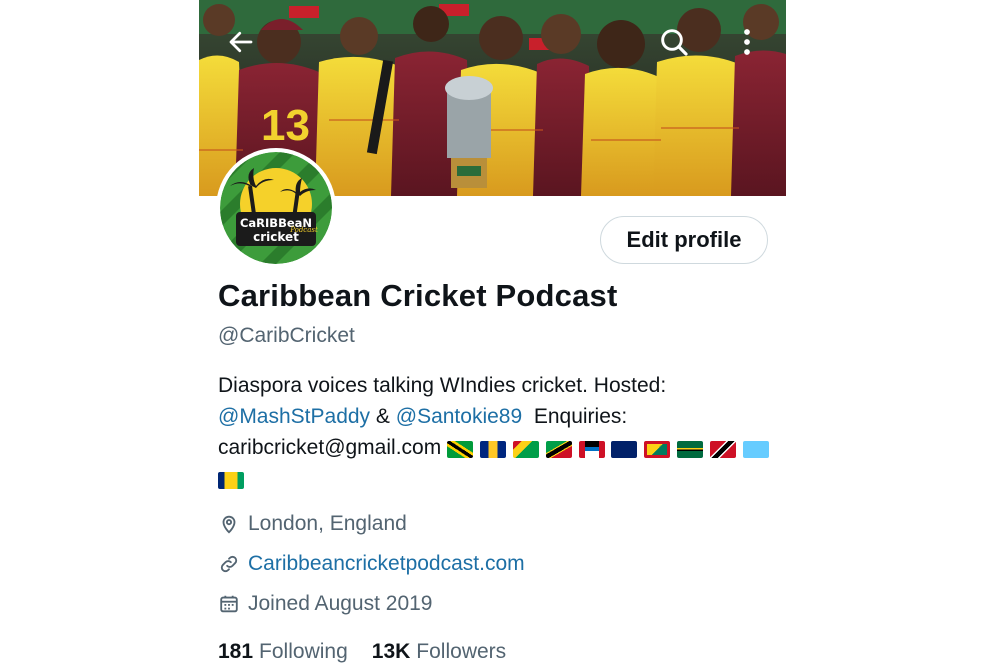 This screenshot has width=1001, height=668. What do you see at coordinates (684, 240) in the screenshot?
I see `edit-profile-button: Edit profile` at bounding box center [684, 240].